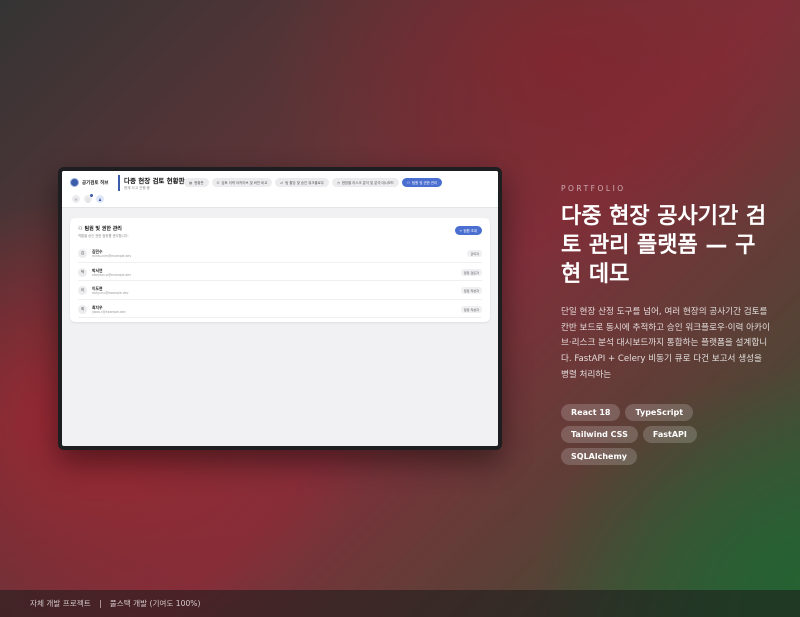  What do you see at coordinates (282, 182) in the screenshot?
I see `tab-icon: ⇄` at bounding box center [282, 182].